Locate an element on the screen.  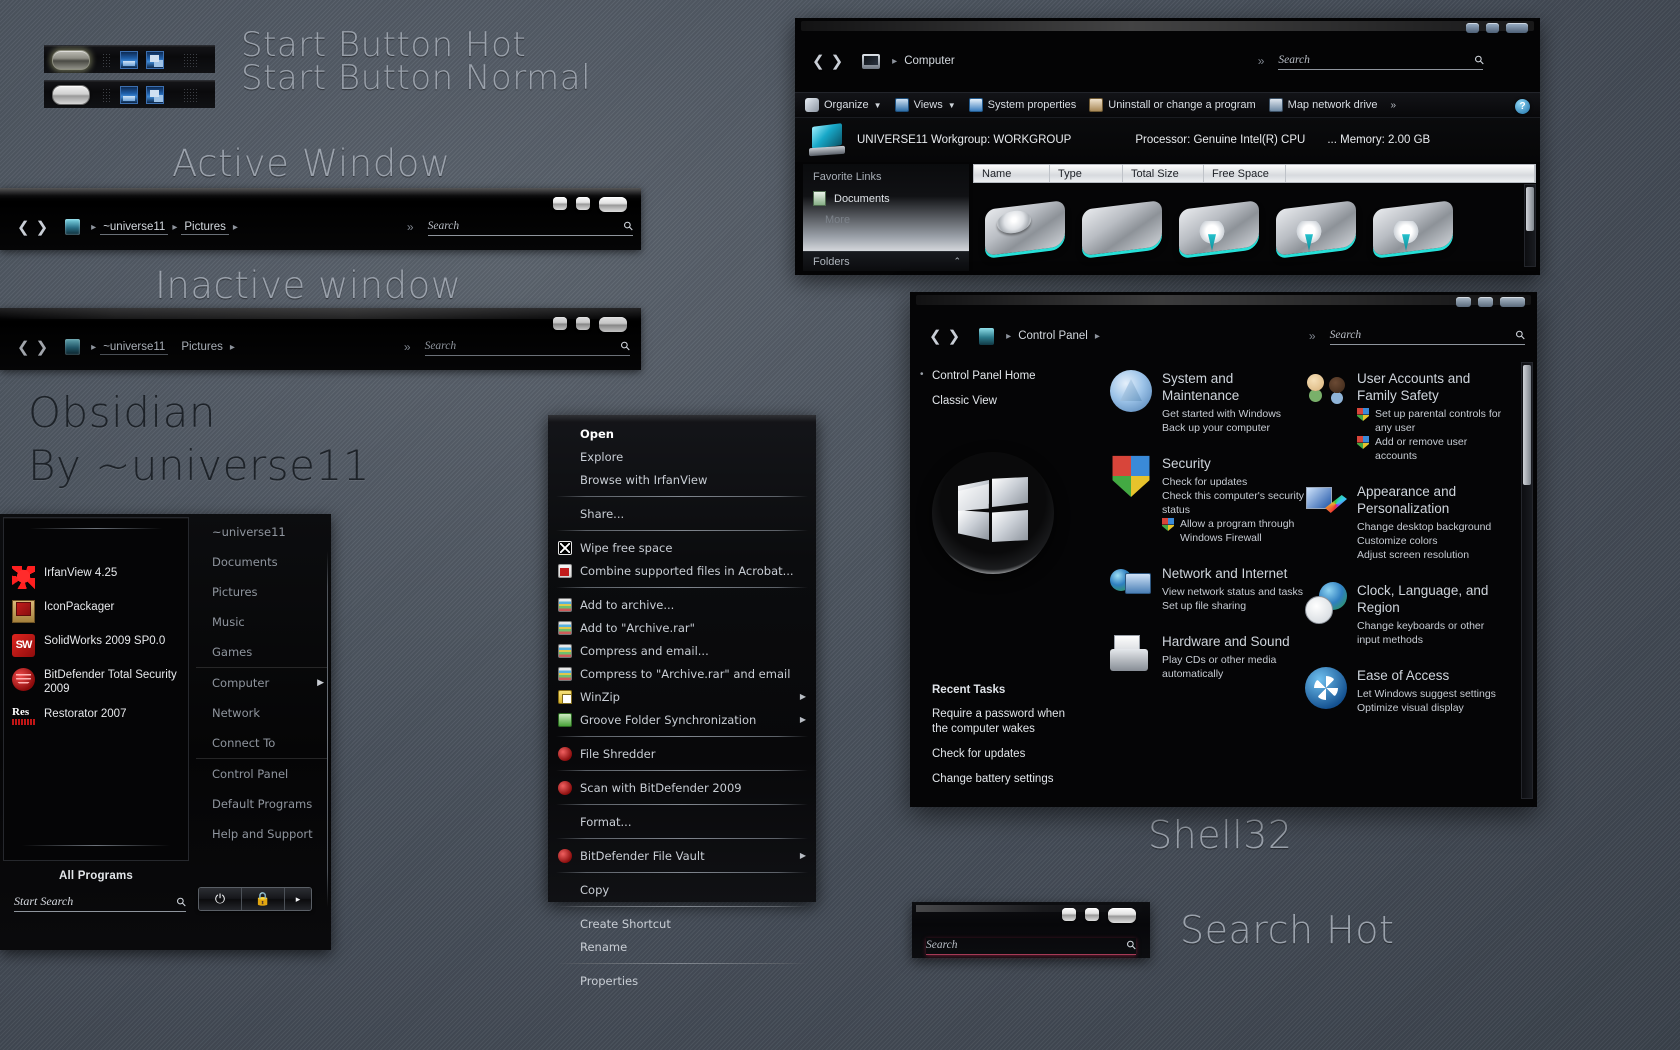
map-network-drive-button: Map network drive is located at coordinates (1323, 105).